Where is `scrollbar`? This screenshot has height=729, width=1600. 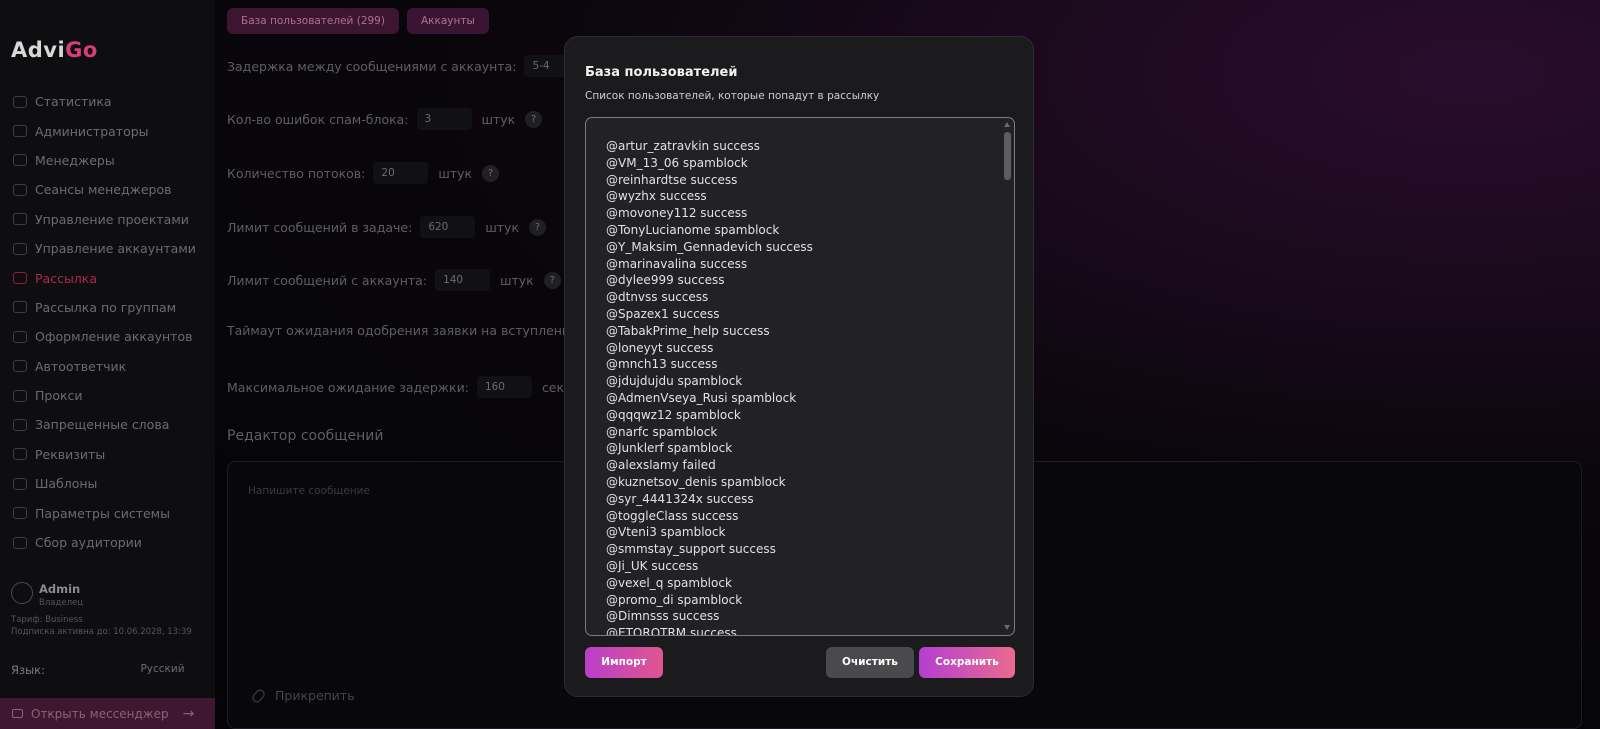 scrollbar is located at coordinates (1007, 376).